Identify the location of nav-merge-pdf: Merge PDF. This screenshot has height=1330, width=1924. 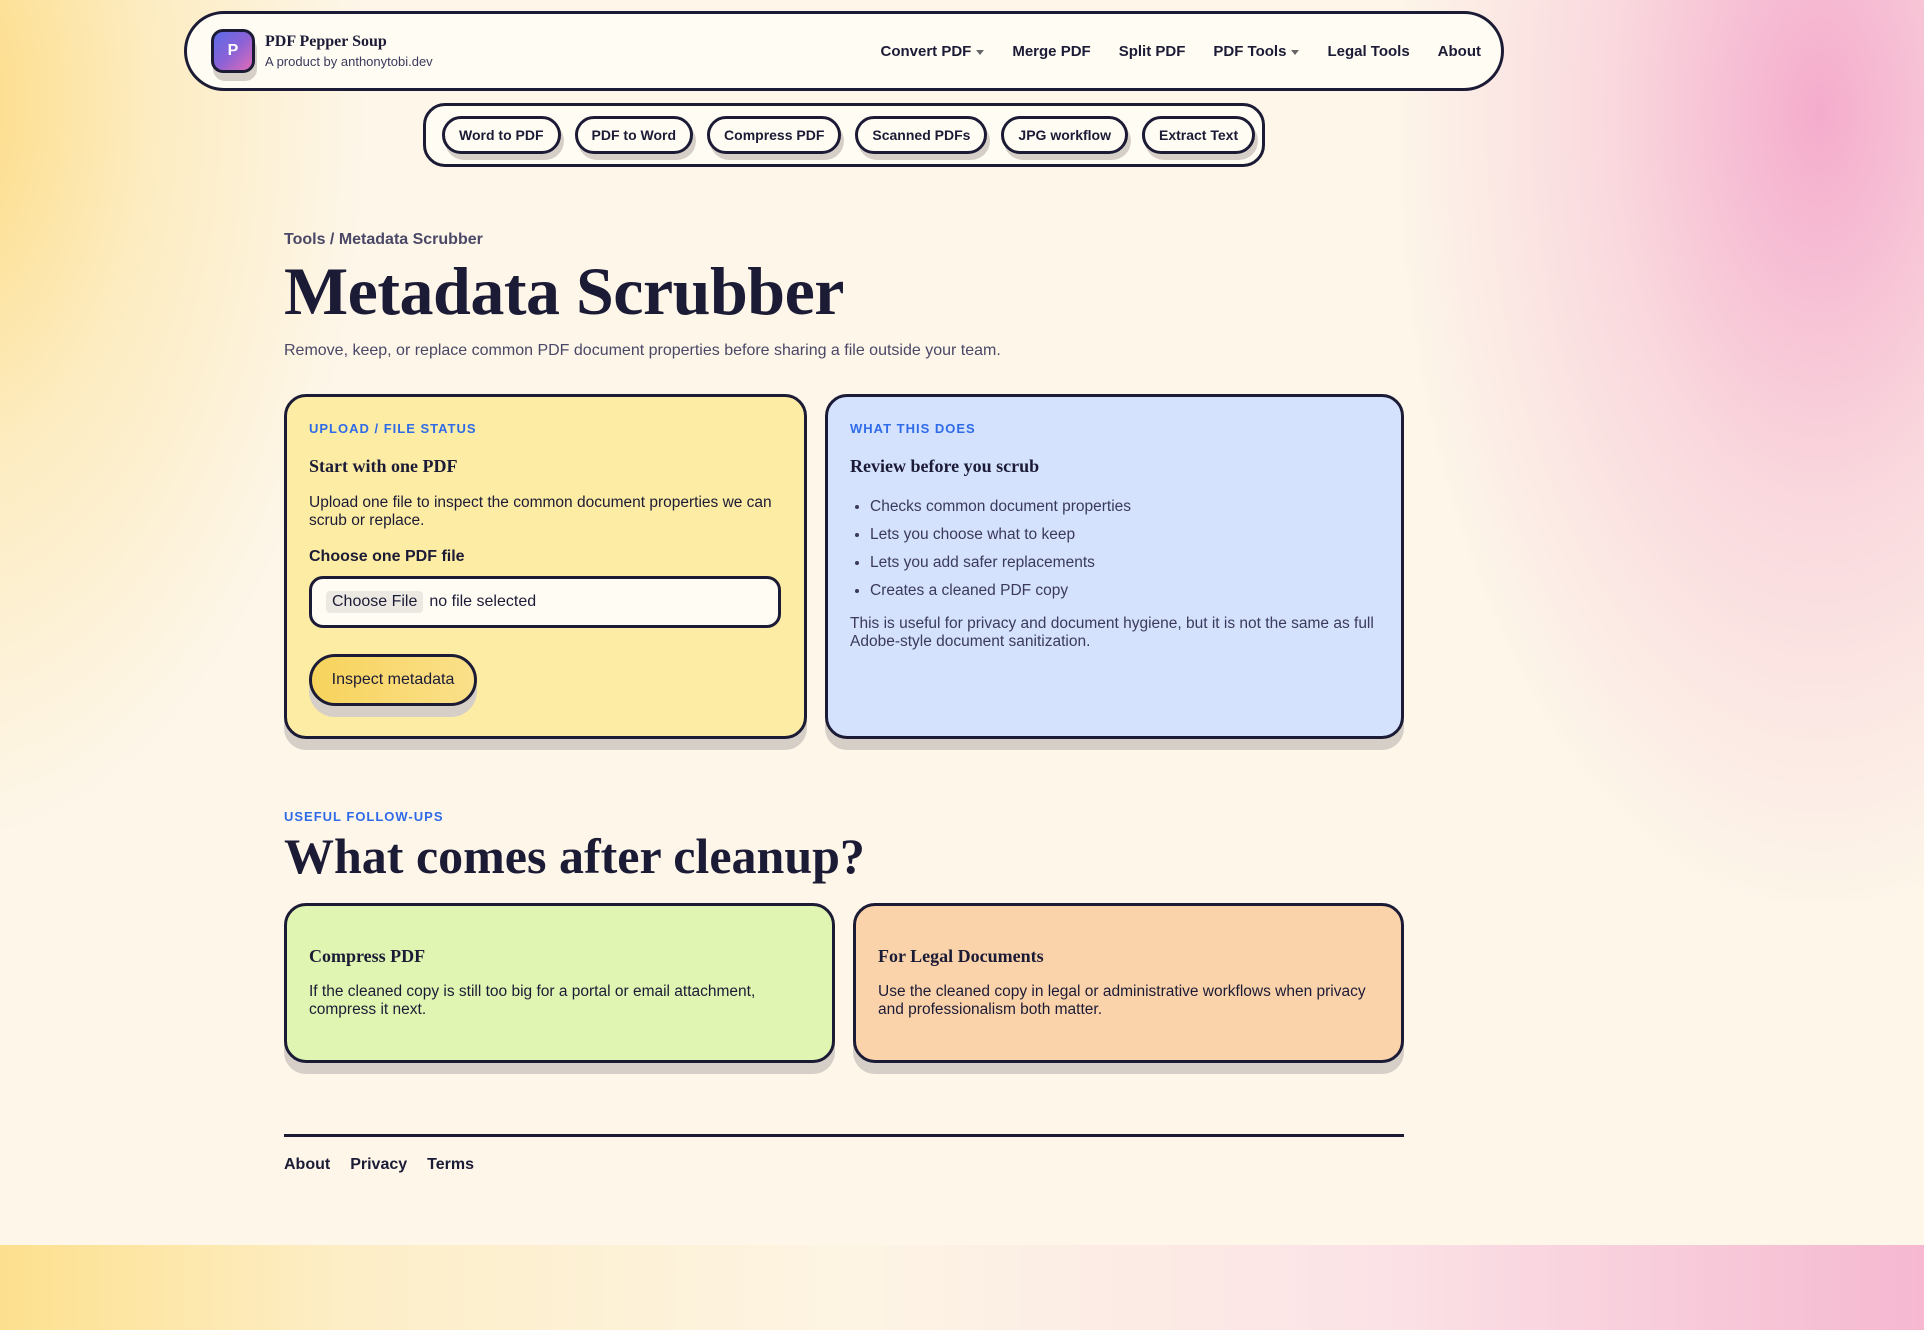
(1051, 51).